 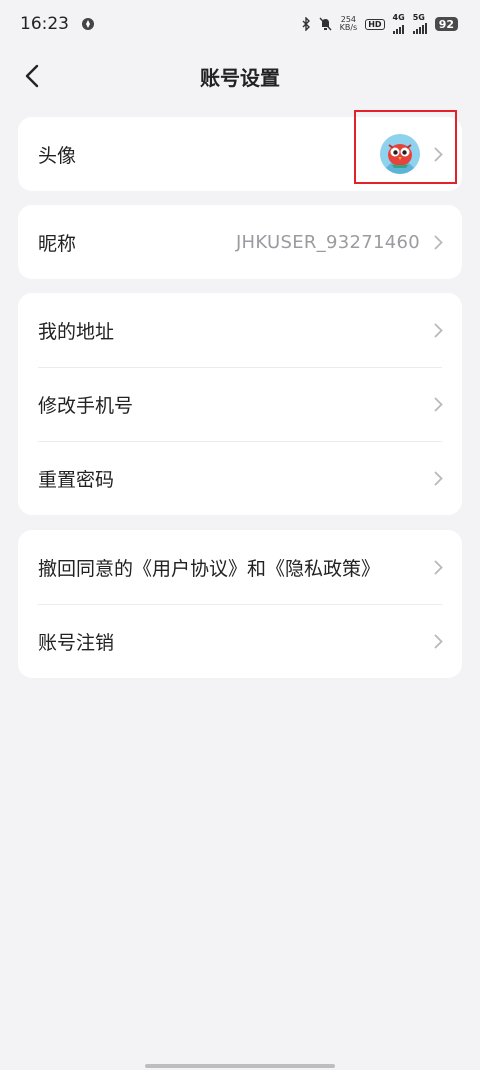 I want to click on hd-badge: HD, so click(x=375, y=24).